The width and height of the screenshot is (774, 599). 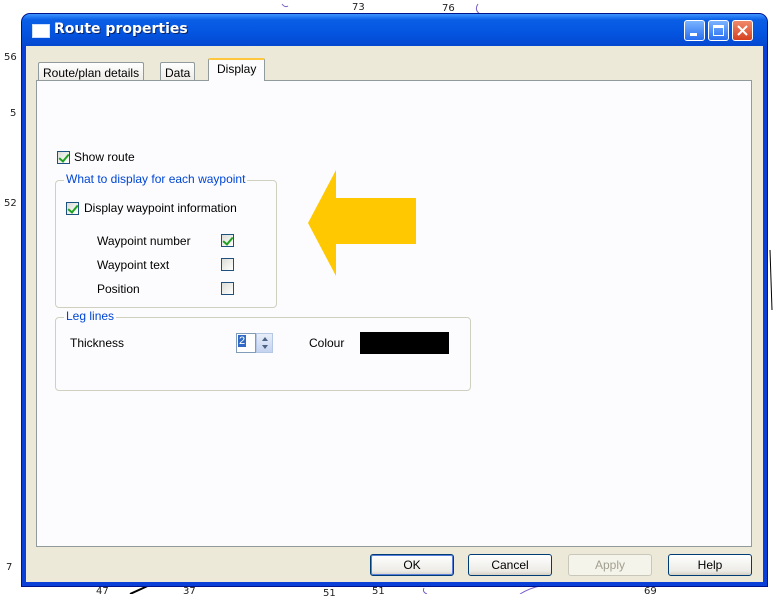 What do you see at coordinates (265, 347) in the screenshot?
I see `spin-down-icon` at bounding box center [265, 347].